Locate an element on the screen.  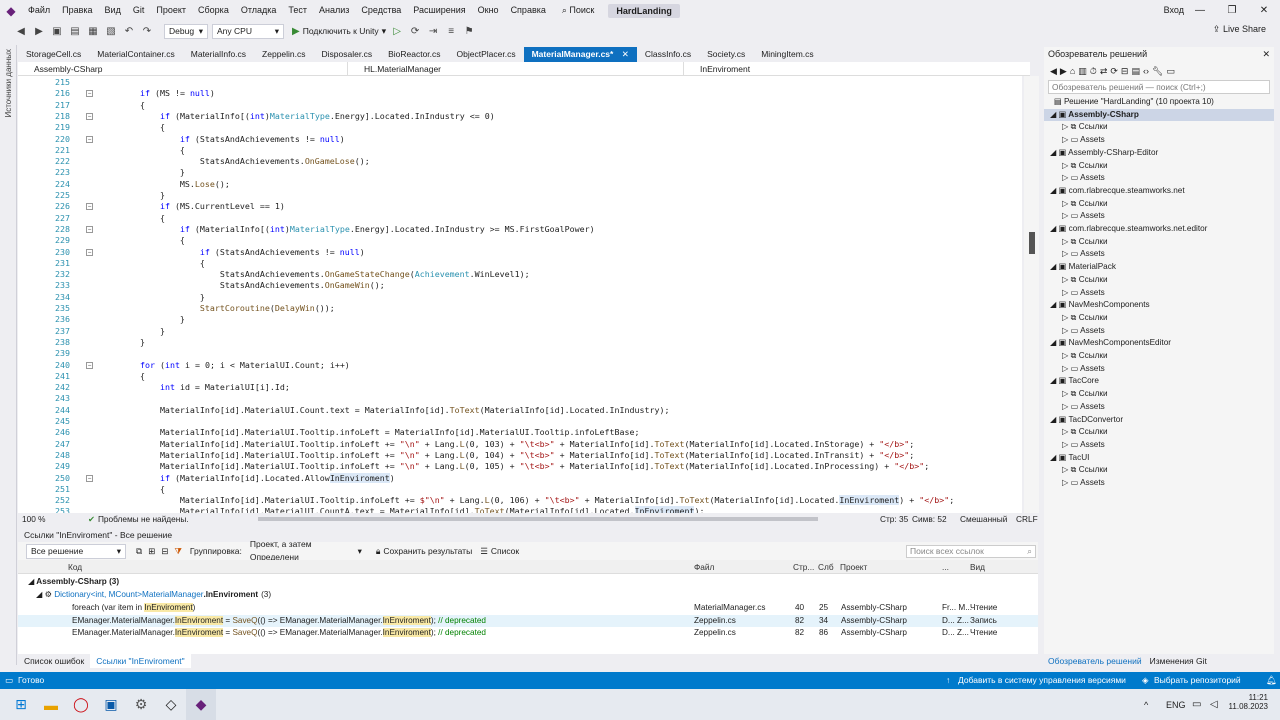
document-tab: ObjectPlacer.cs is located at coordinates (486, 54).